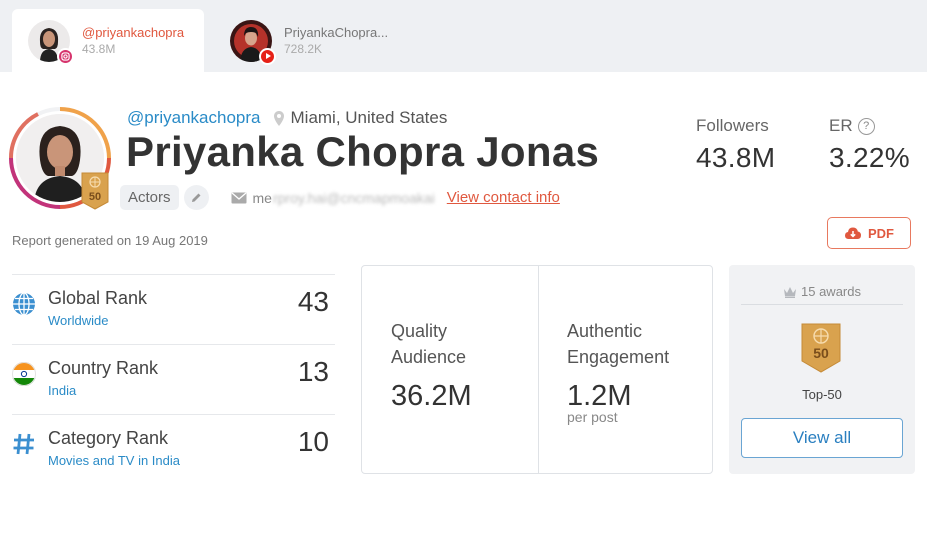 The height and width of the screenshot is (533, 927). What do you see at coordinates (149, 197) in the screenshot?
I see `category-tag: Actors` at bounding box center [149, 197].